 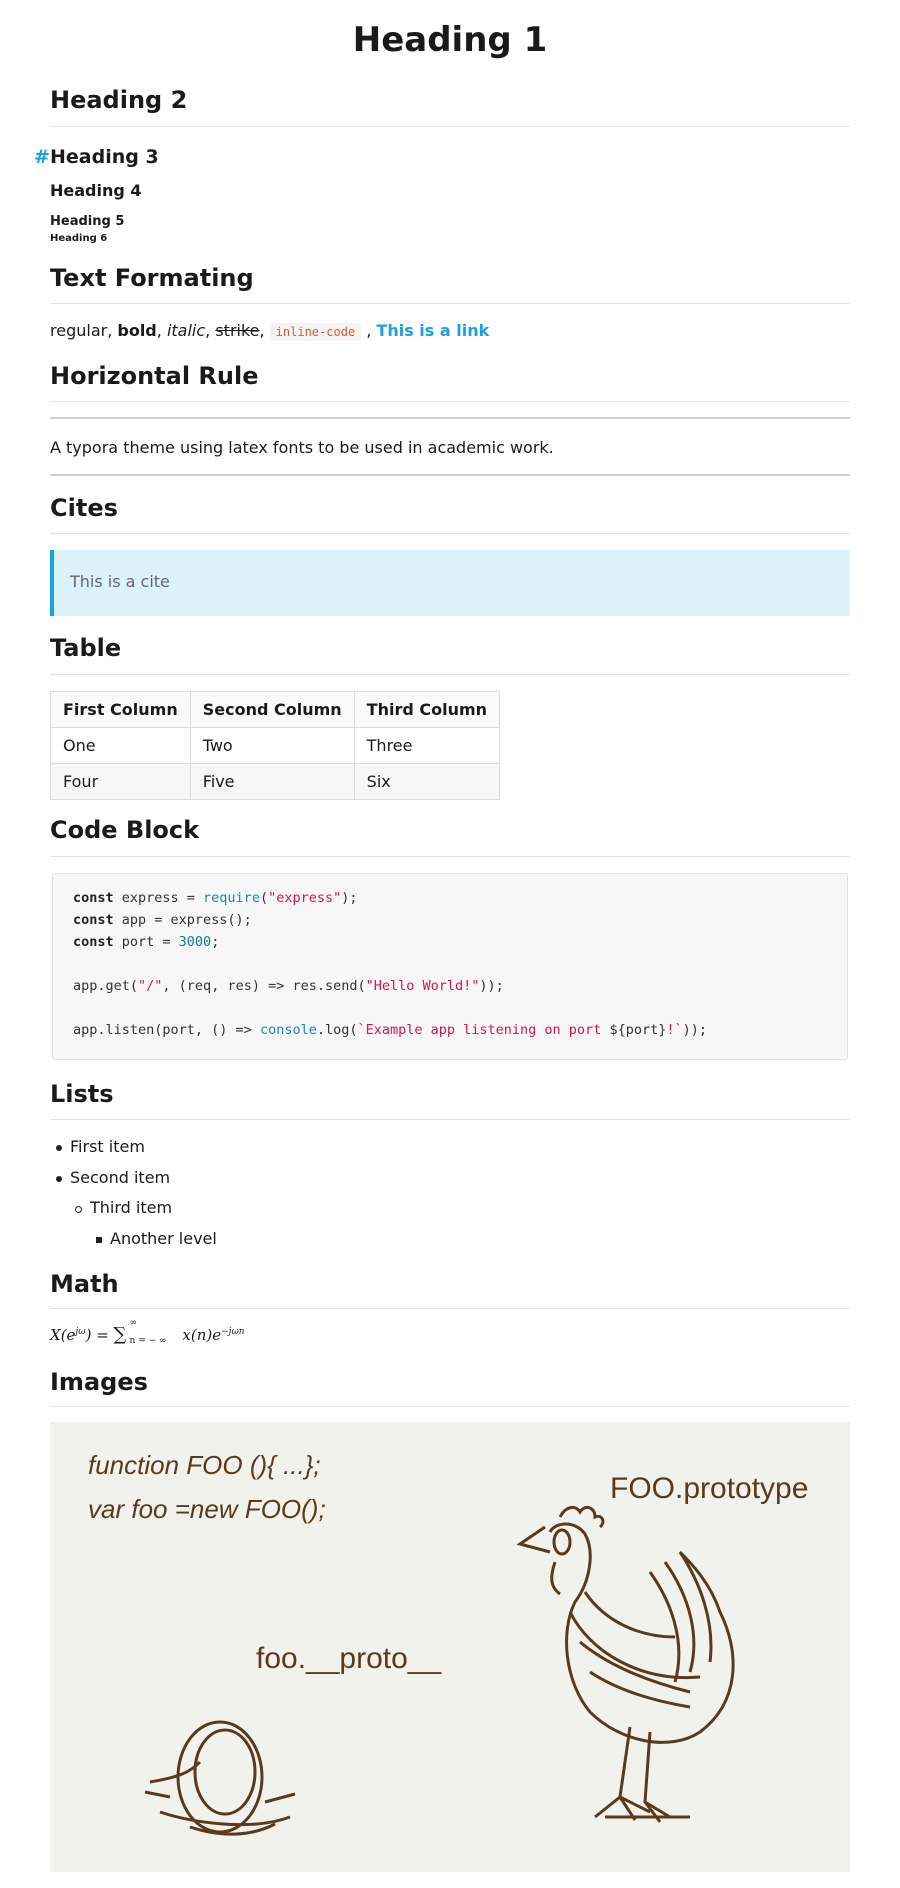 What do you see at coordinates (182, 920) in the screenshot?
I see `code-token: app = express();` at bounding box center [182, 920].